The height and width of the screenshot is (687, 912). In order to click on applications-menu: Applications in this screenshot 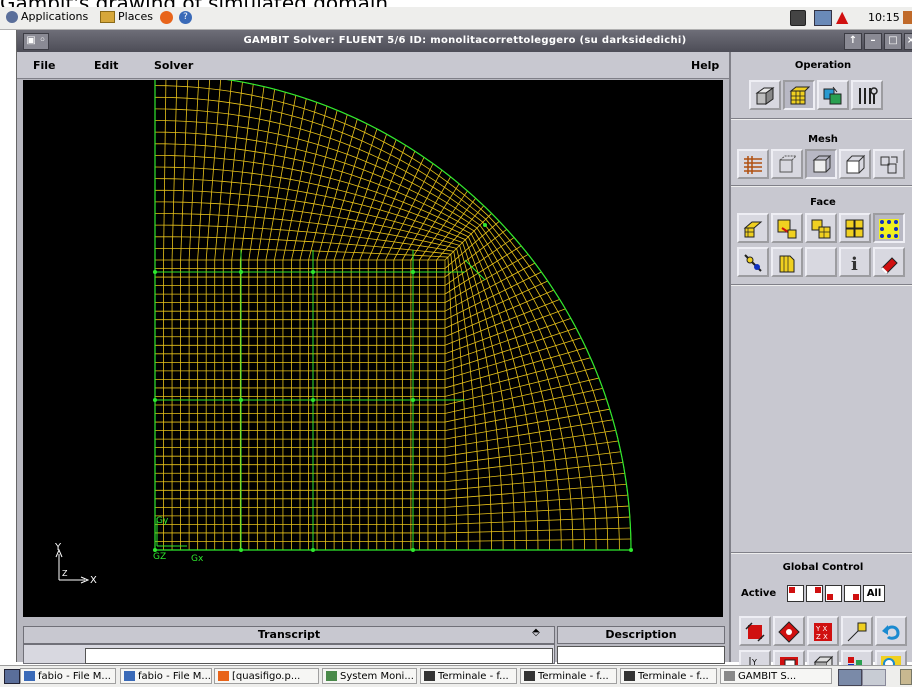, I will do `click(47, 16)`.